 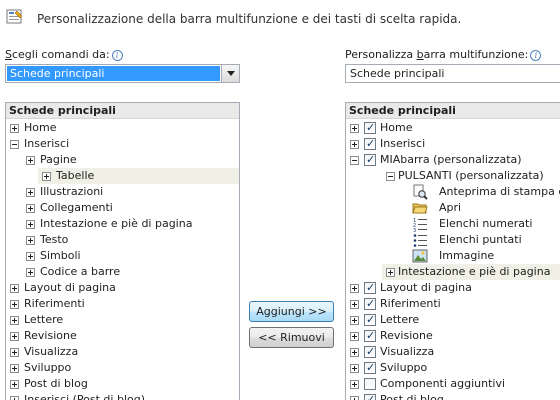 I want to click on tree-item: MIAbarra (personalizzata), so click(x=453, y=160).